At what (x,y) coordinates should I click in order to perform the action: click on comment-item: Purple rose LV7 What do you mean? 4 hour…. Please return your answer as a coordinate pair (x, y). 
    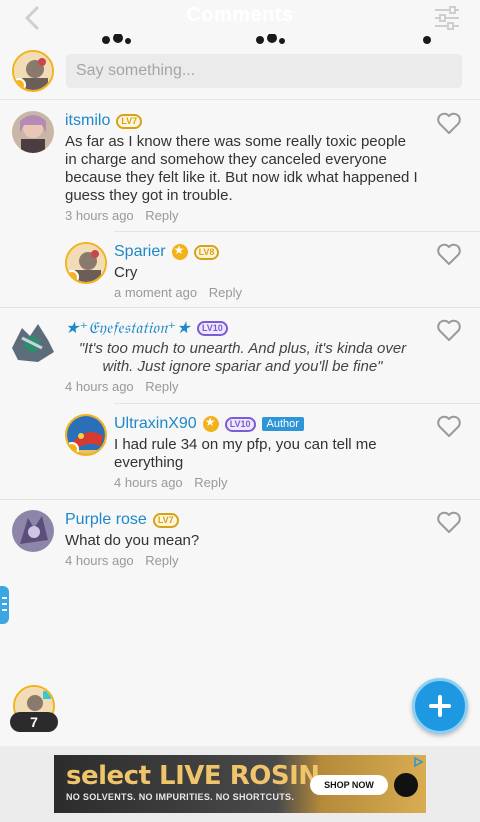
    Looking at the image, I should click on (240, 538).